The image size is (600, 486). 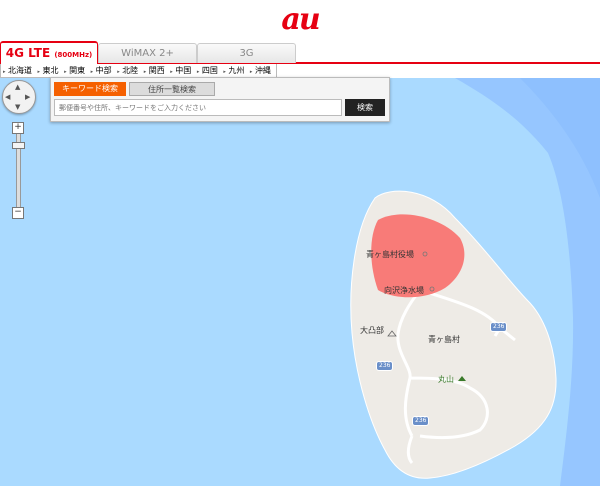 I want to click on site-header: au, so click(x=300, y=21).